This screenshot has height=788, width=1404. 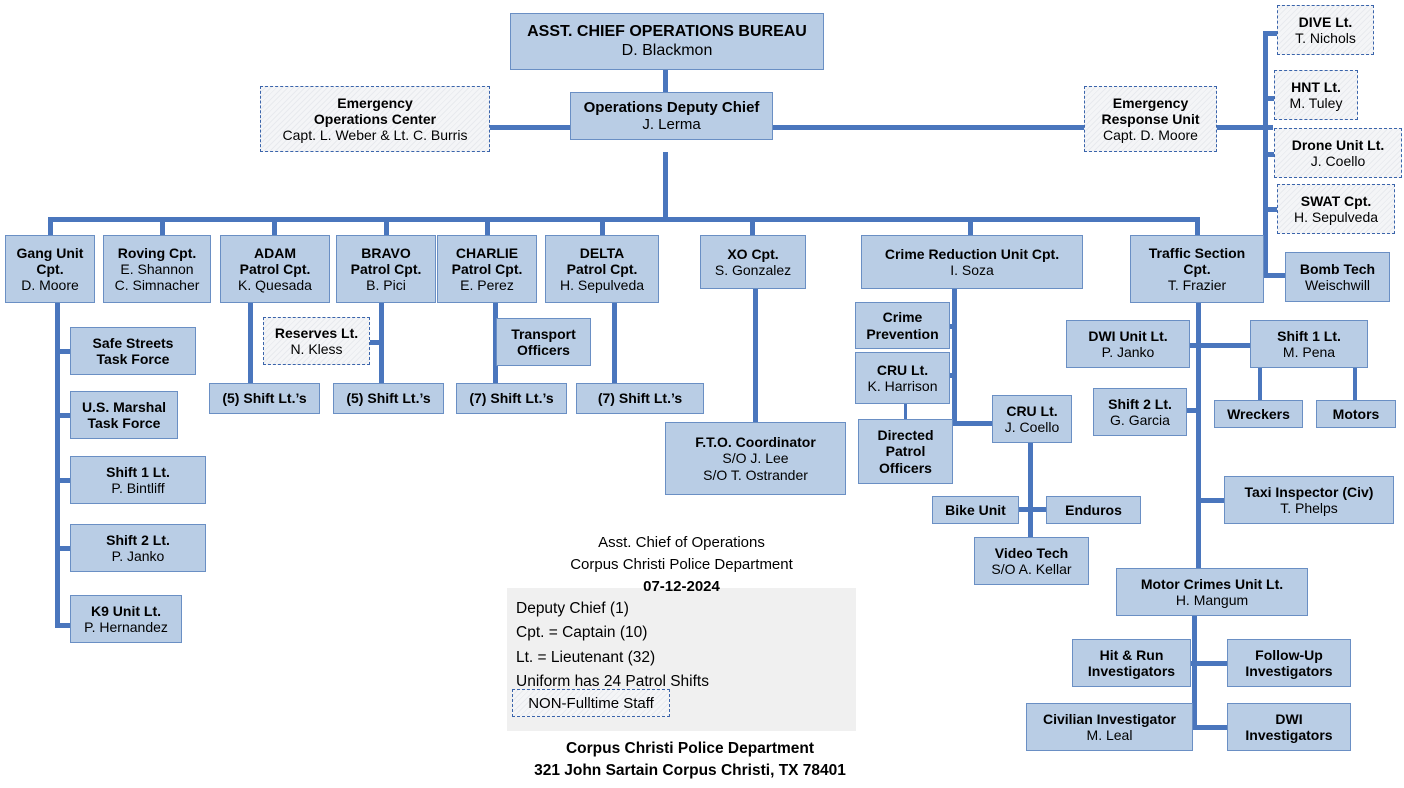 What do you see at coordinates (1109, 735) in the screenshot?
I see `box-name: M. Leal` at bounding box center [1109, 735].